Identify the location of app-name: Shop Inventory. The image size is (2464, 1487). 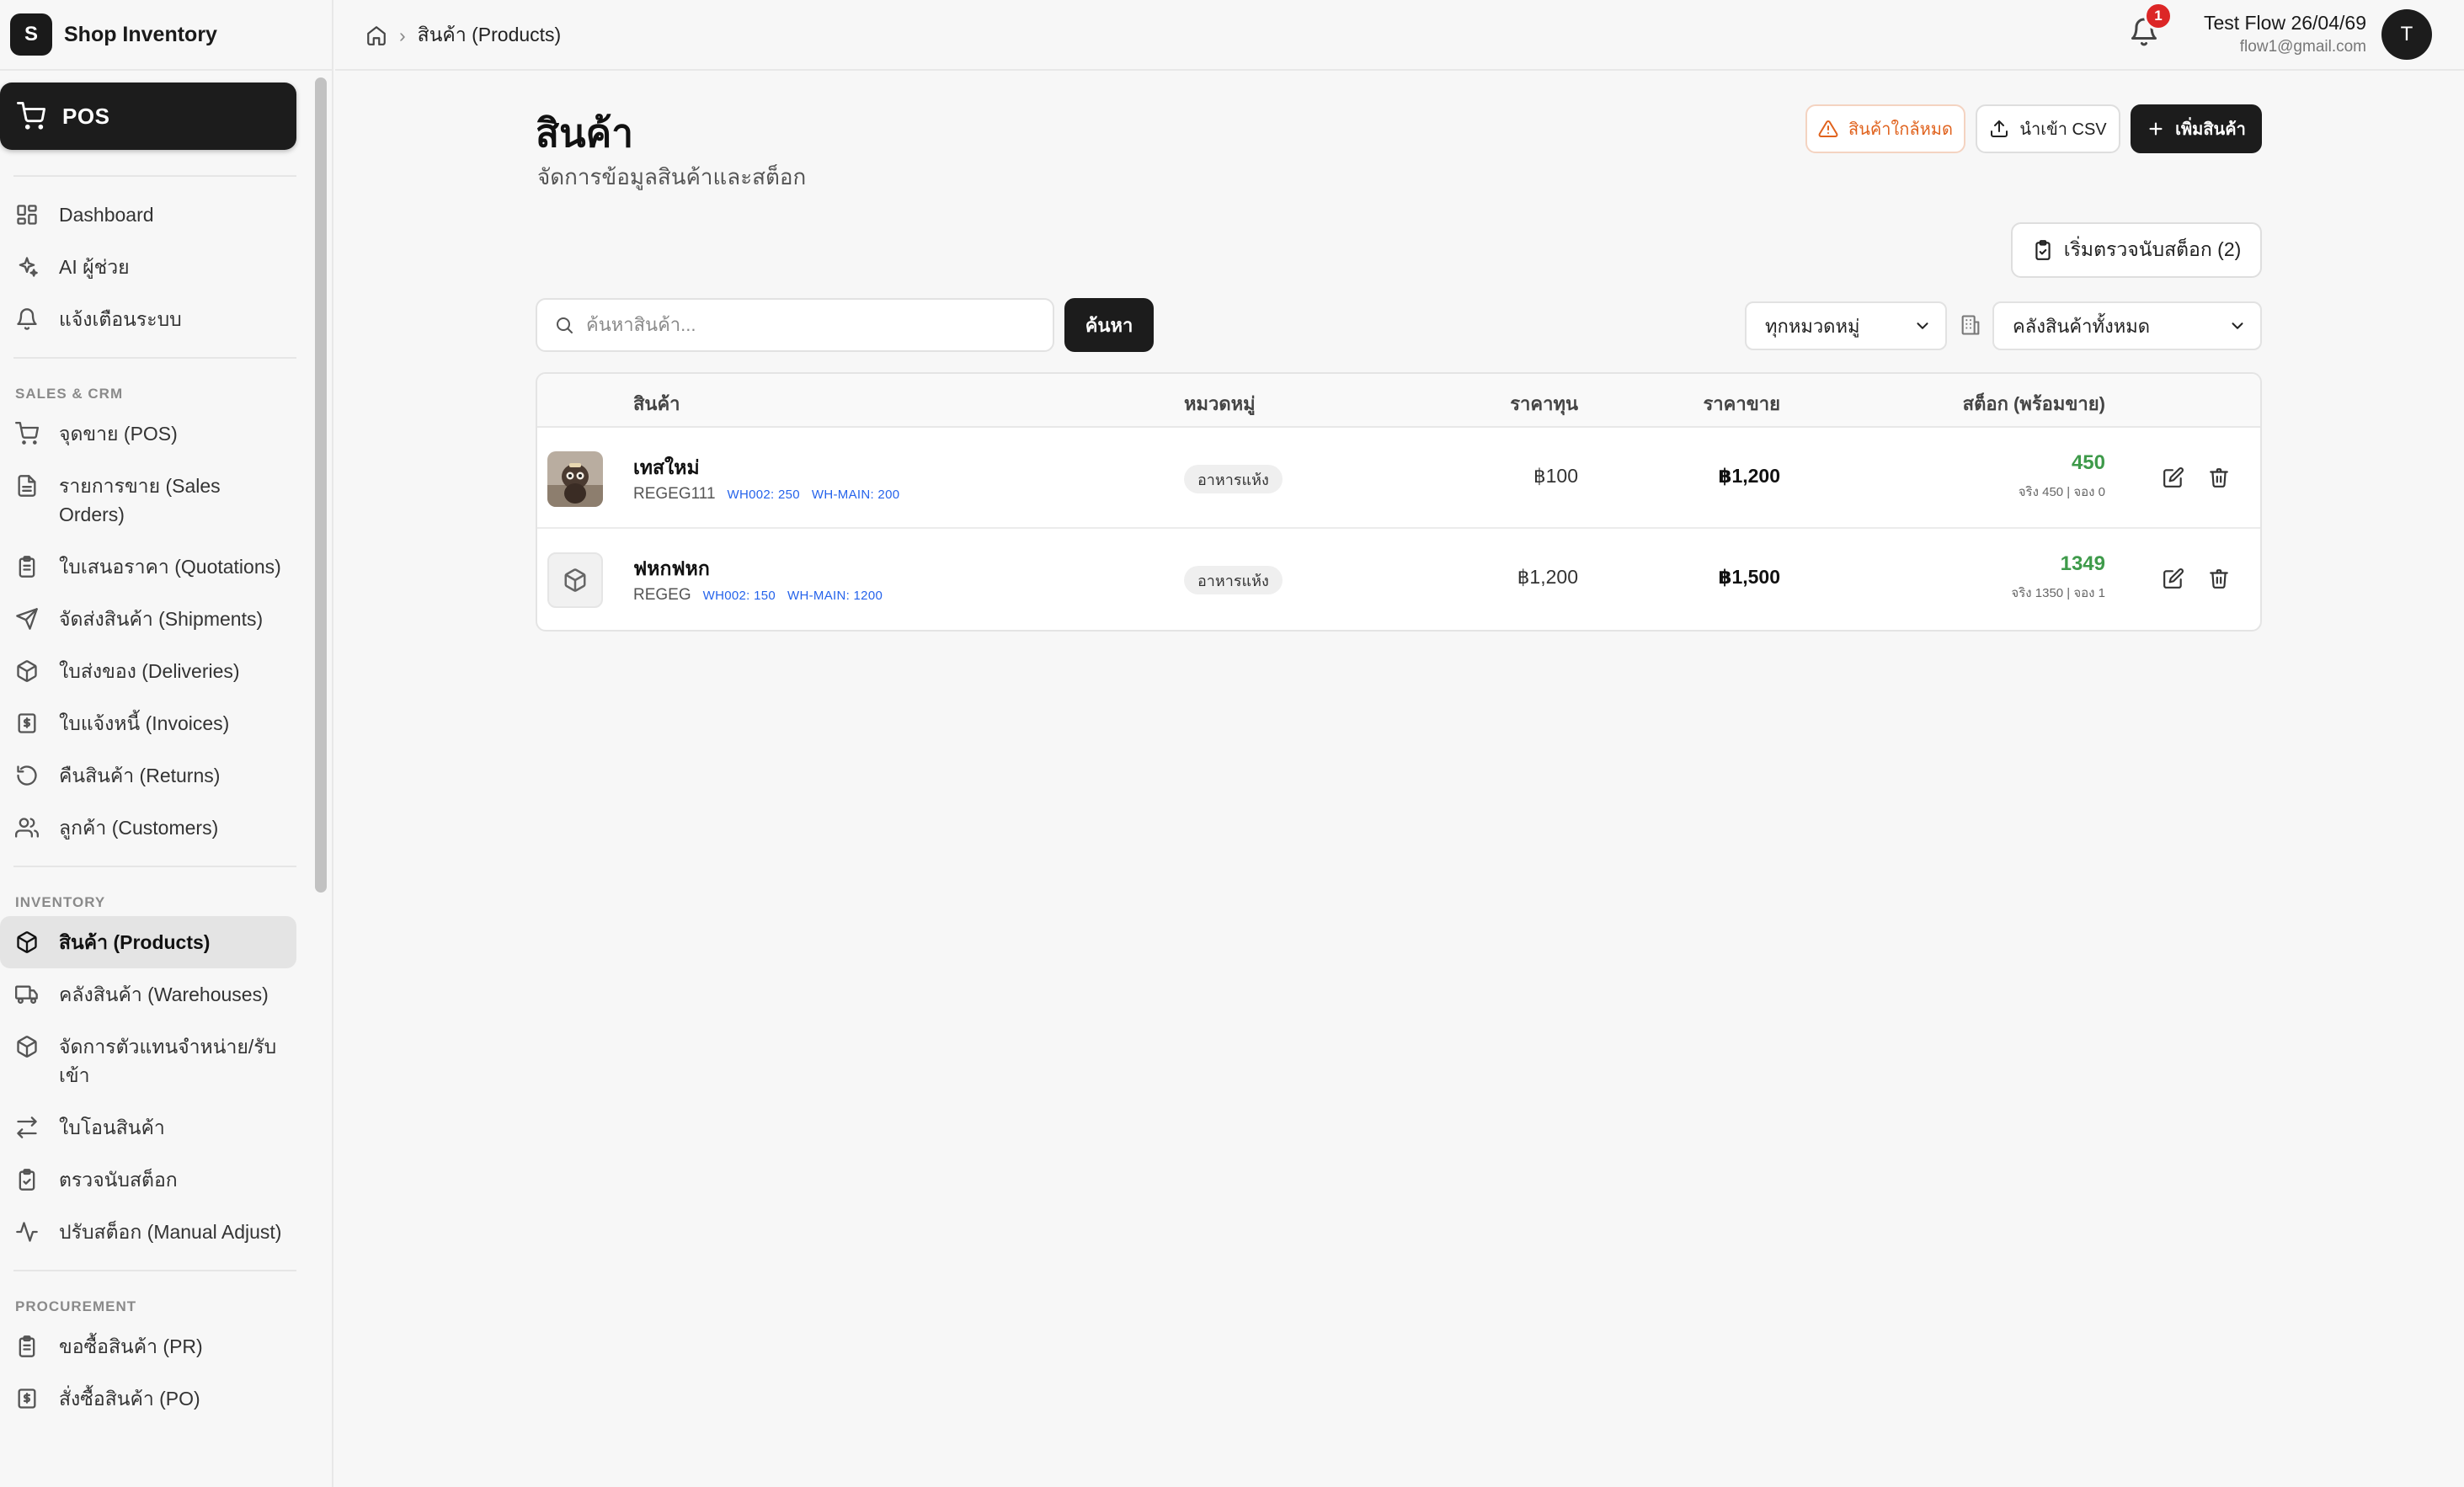
(140, 34).